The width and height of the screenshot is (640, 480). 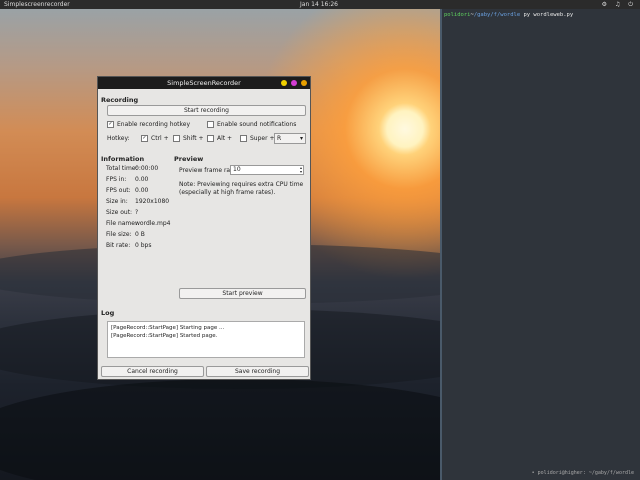 I want to click on hotkey-enable-checkbox: ✓ Enable recording hotkey, so click(x=148, y=124).